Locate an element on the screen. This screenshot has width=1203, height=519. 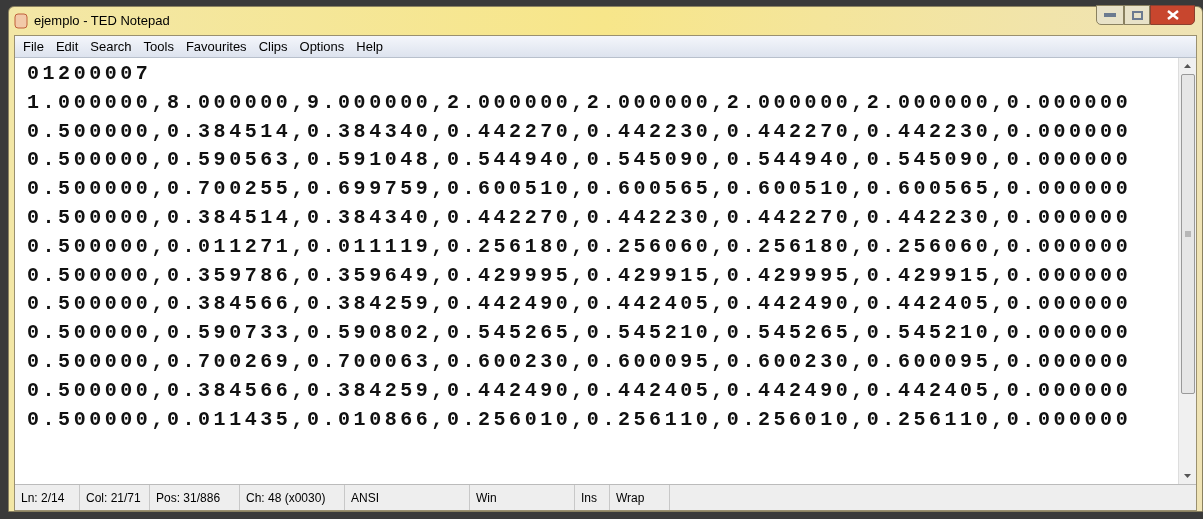
status-text: Win is located at coordinates (486, 498).